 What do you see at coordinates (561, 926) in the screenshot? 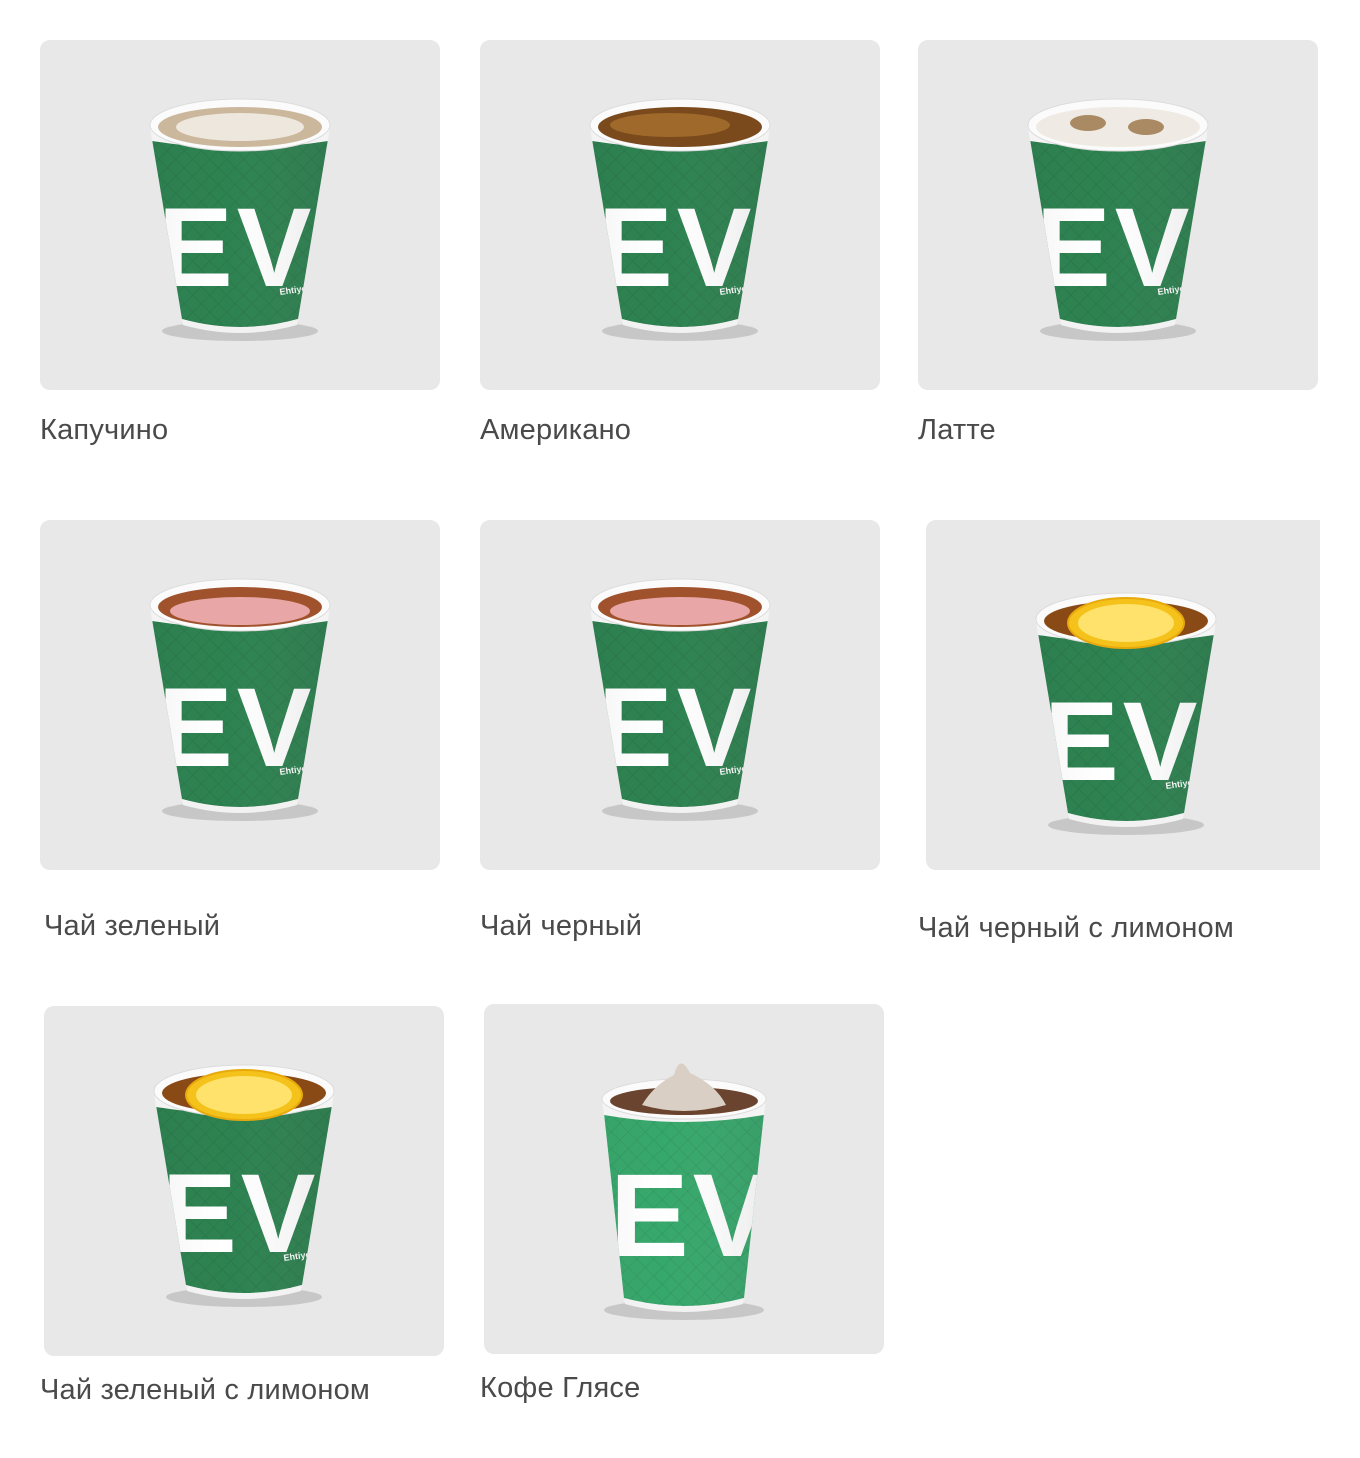
I see `product-name: Чай черный` at bounding box center [561, 926].